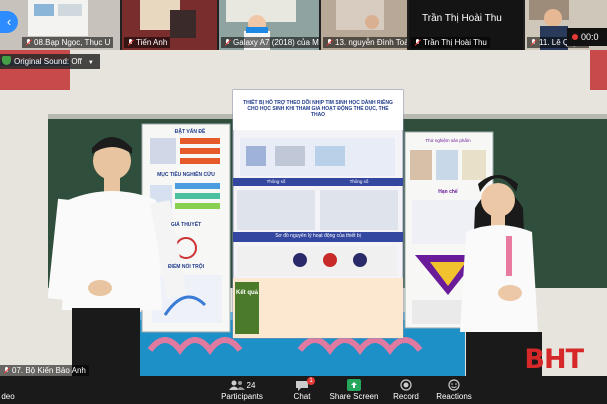  I want to click on active-speaker-name: 07. Bộ Kiến Bảo Anh, so click(44, 370).